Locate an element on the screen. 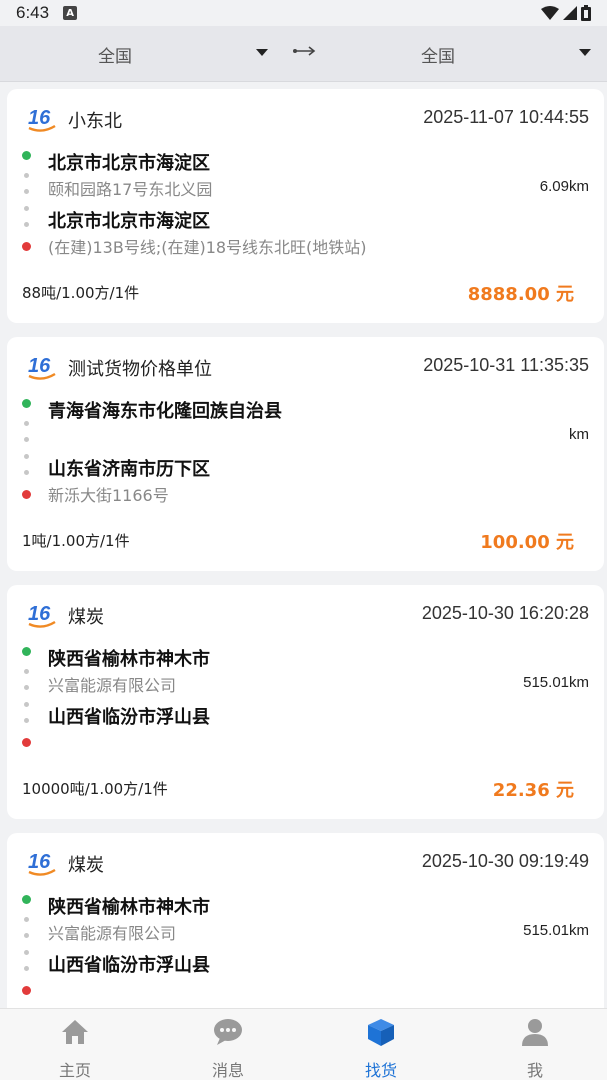 Image resolution: width=607 pixels, height=1080 pixels. cargo-name: 测试货物价格单位 is located at coordinates (140, 369).